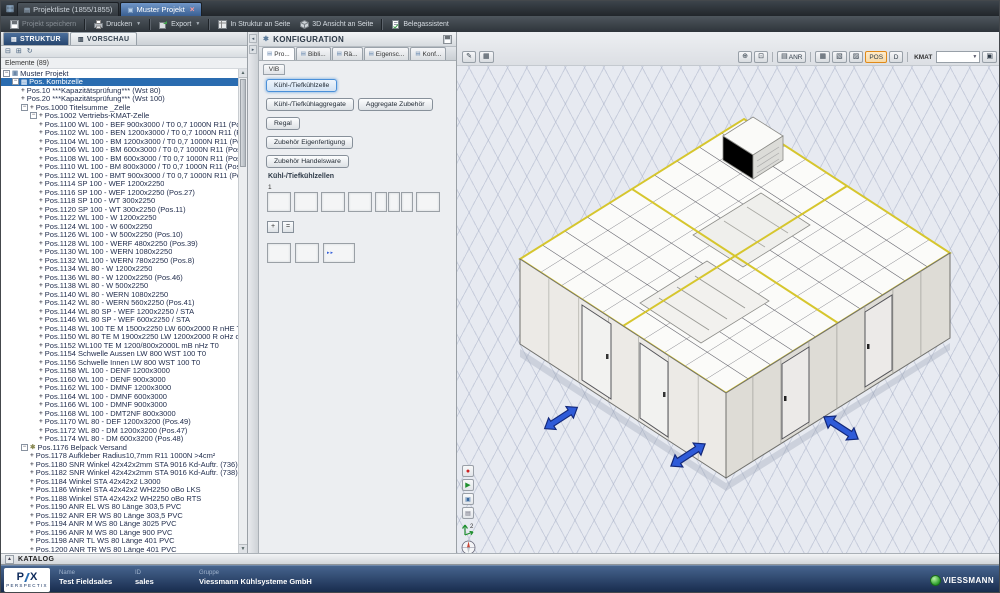 The height and width of the screenshot is (593, 1000). Describe the element at coordinates (761, 57) in the screenshot. I see `zoom-fit-button: ⊡` at that location.